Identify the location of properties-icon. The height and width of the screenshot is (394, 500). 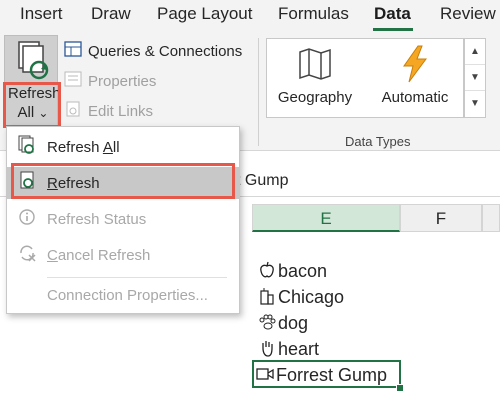
(73, 81).